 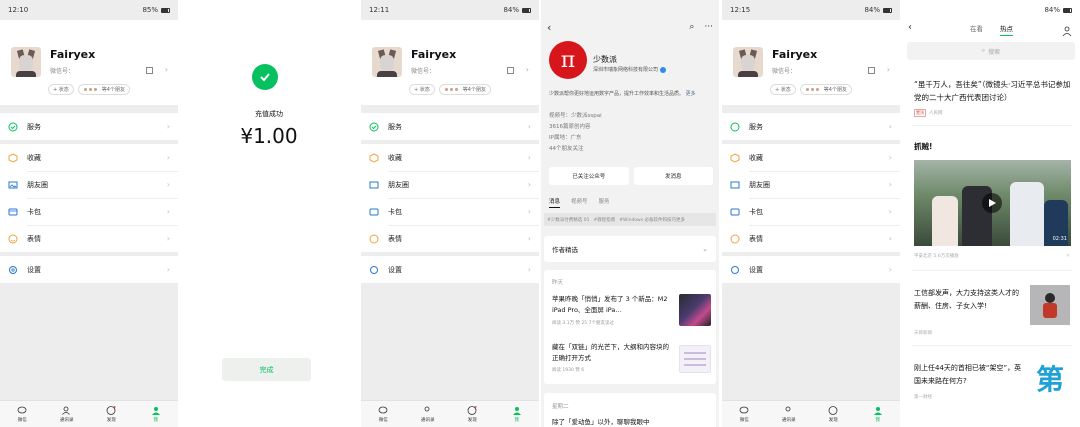 What do you see at coordinates (605, 59) in the screenshot?
I see `account-name: 少数派` at bounding box center [605, 59].